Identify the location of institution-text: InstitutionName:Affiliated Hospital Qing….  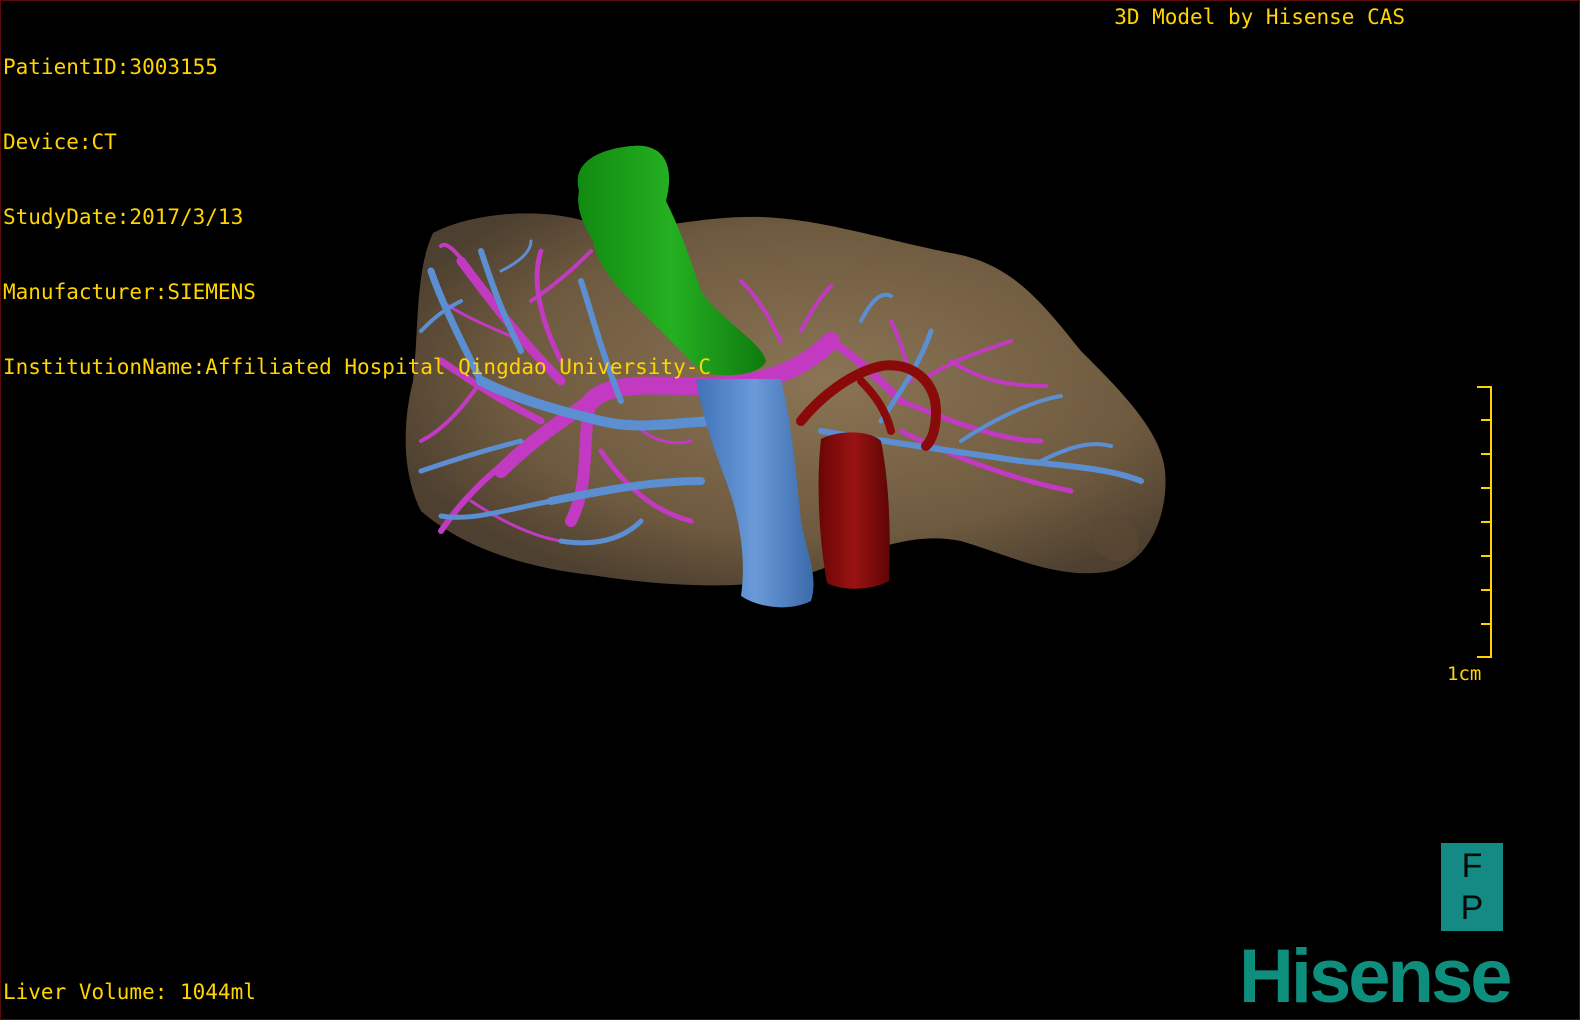
(357, 367).